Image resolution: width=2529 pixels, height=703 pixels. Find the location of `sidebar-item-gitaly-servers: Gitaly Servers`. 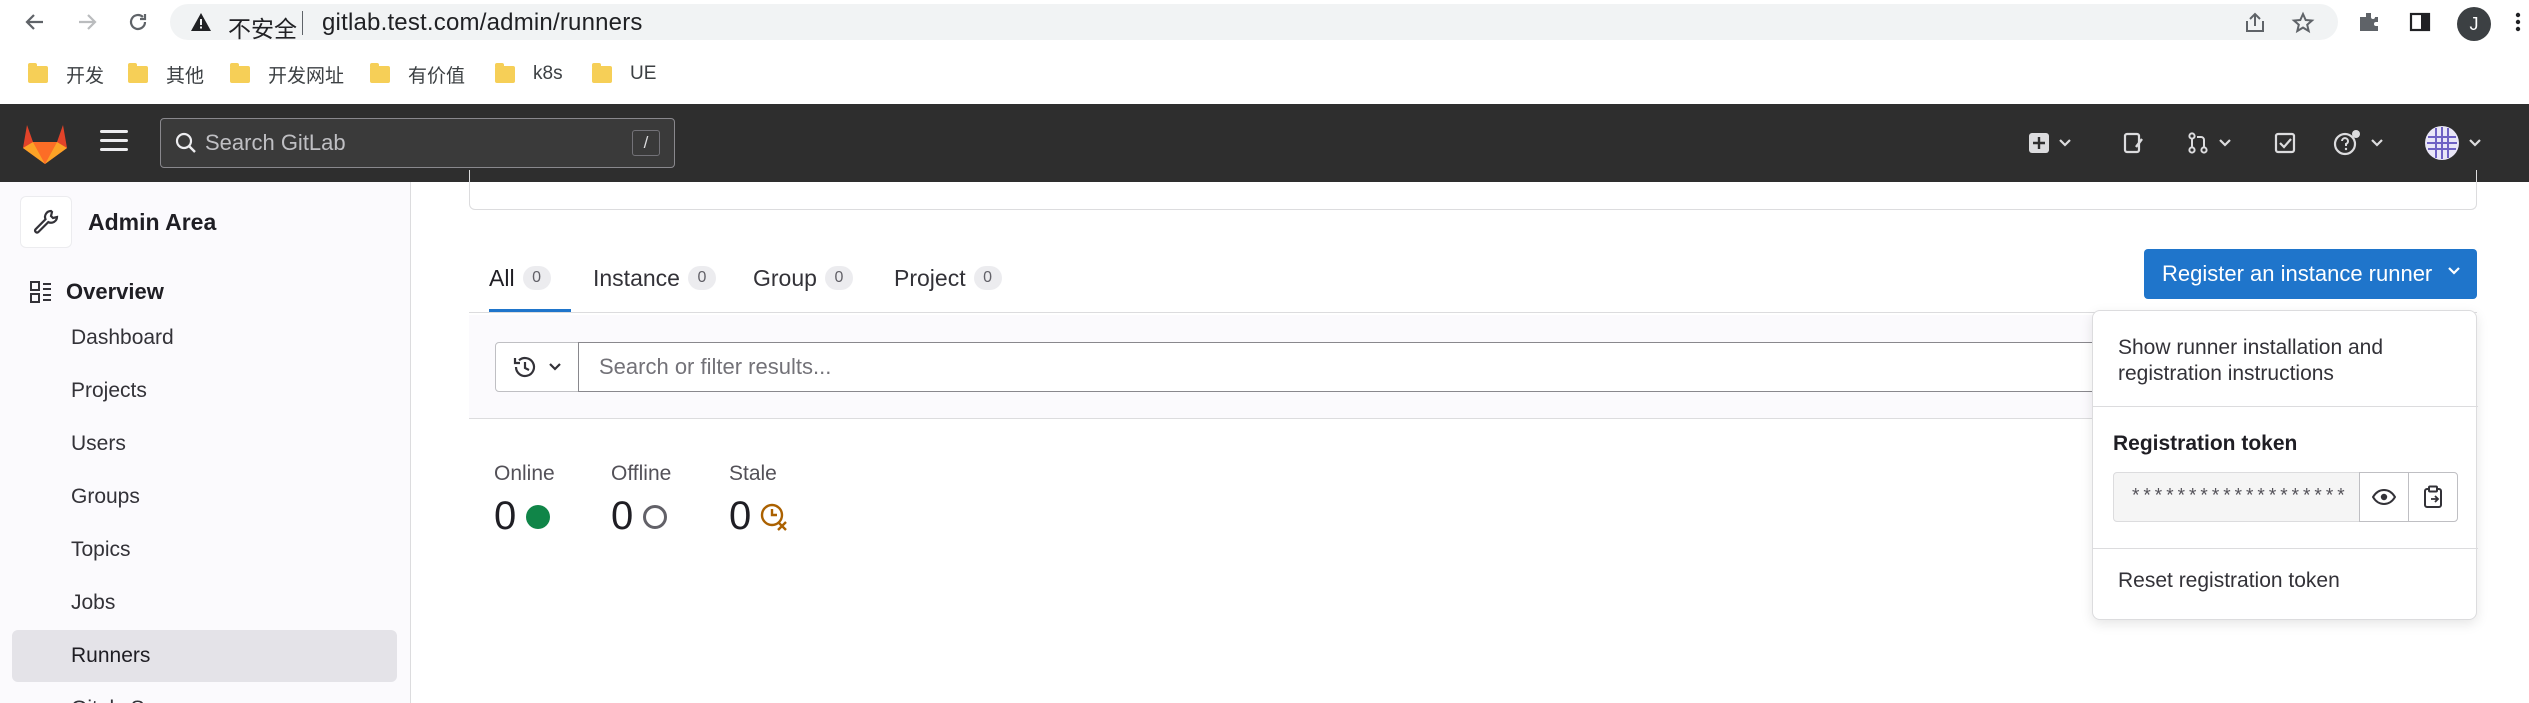

sidebar-item-gitaly-servers: Gitaly Servers is located at coordinates (204, 693).